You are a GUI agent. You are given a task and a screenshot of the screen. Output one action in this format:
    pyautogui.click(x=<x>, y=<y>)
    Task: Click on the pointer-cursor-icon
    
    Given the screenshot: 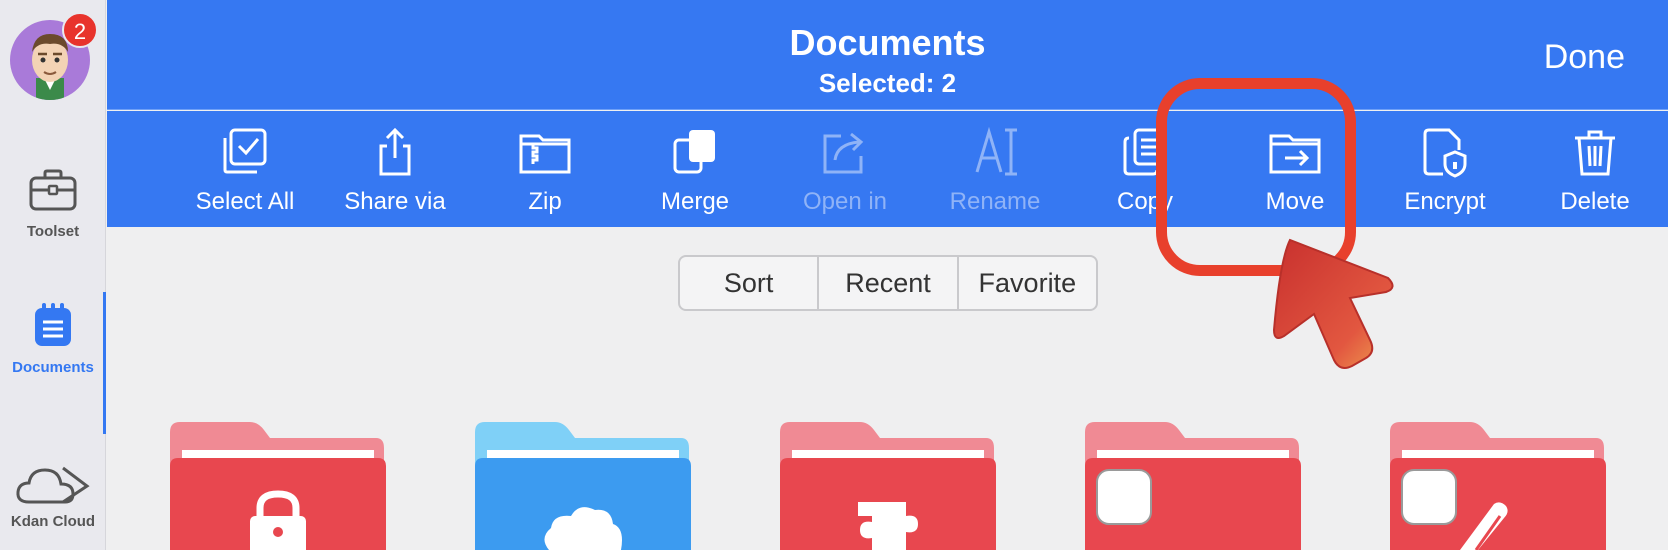 What is the action you would take?
    pyautogui.click(x=1333, y=303)
    